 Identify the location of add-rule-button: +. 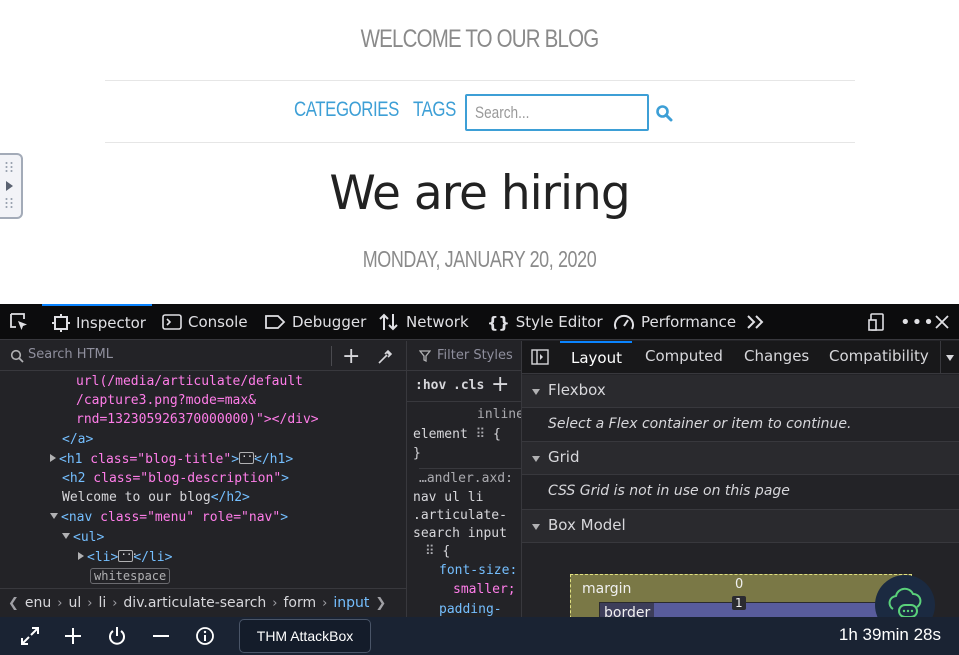
(500, 384).